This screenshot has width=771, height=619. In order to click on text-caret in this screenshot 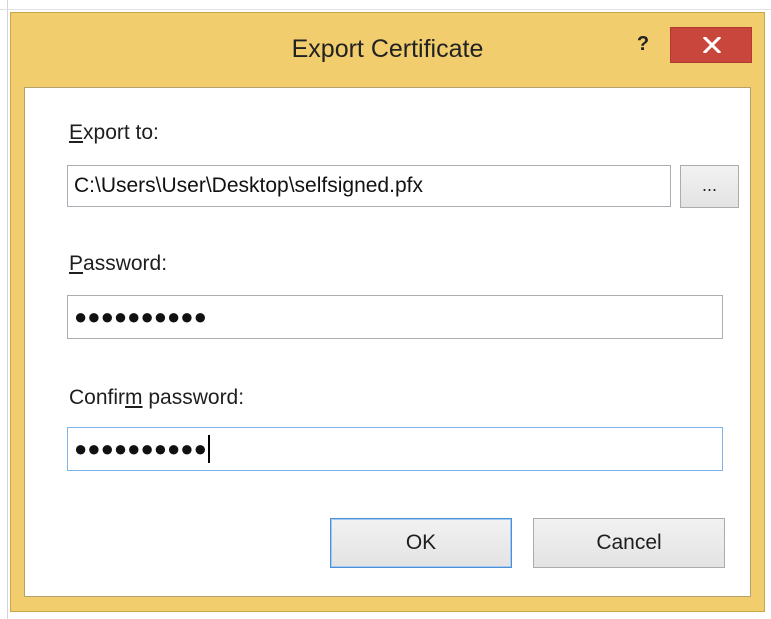, I will do `click(208, 449)`.